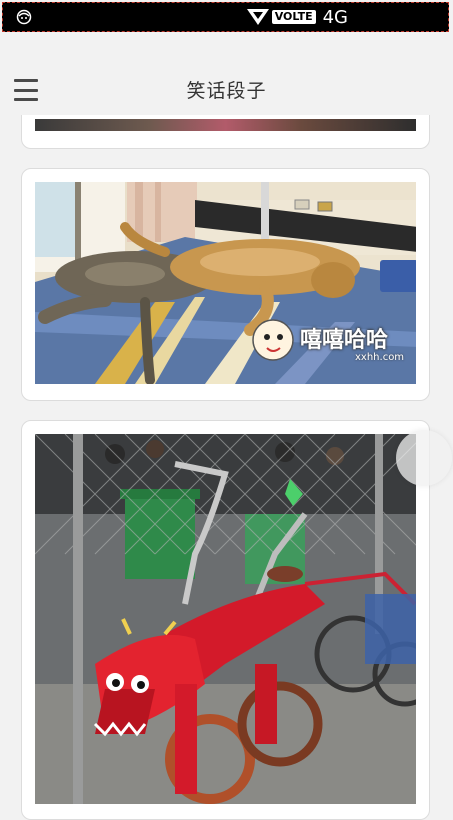  I want to click on app-bar: 笑话段子, so click(226, 73).